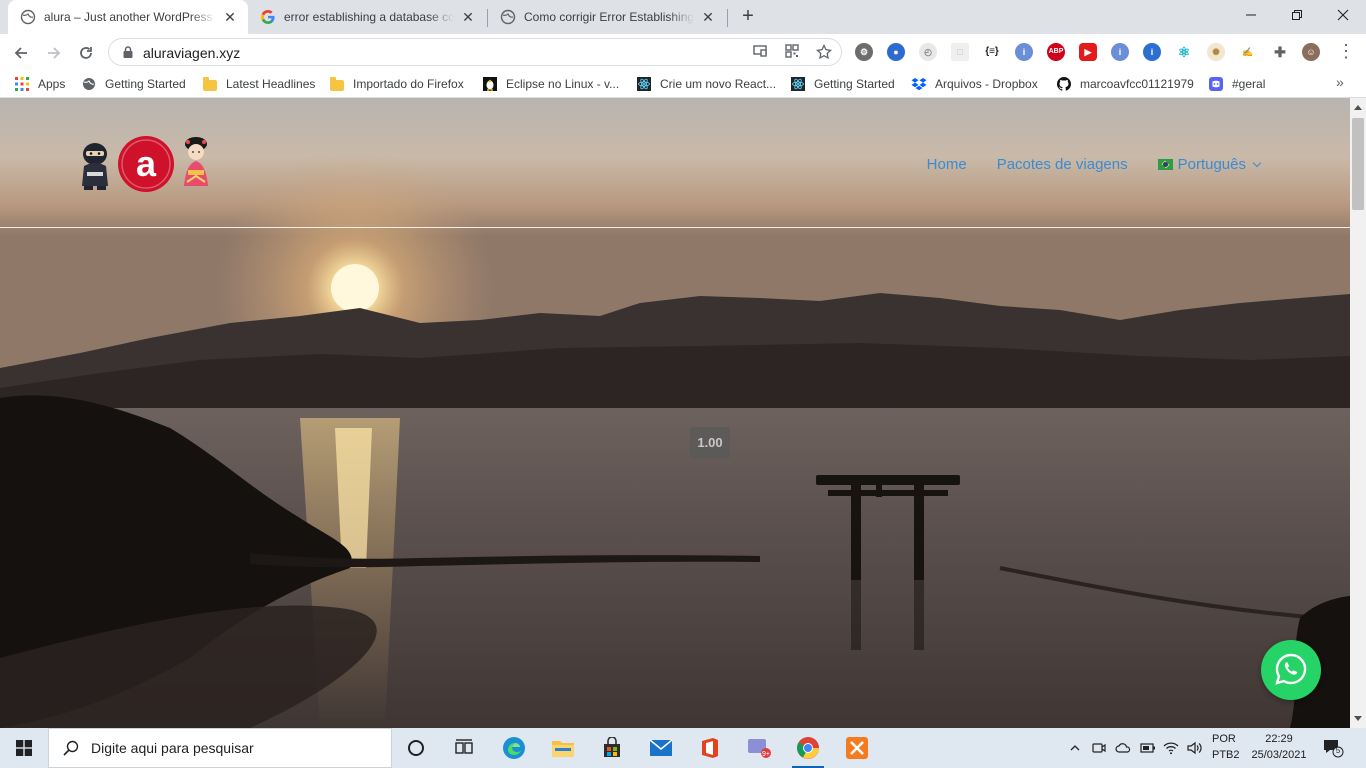 This screenshot has height=768, width=1366. What do you see at coordinates (1226, 747) in the screenshot?
I see `input-language-indicator: POR PTB2` at bounding box center [1226, 747].